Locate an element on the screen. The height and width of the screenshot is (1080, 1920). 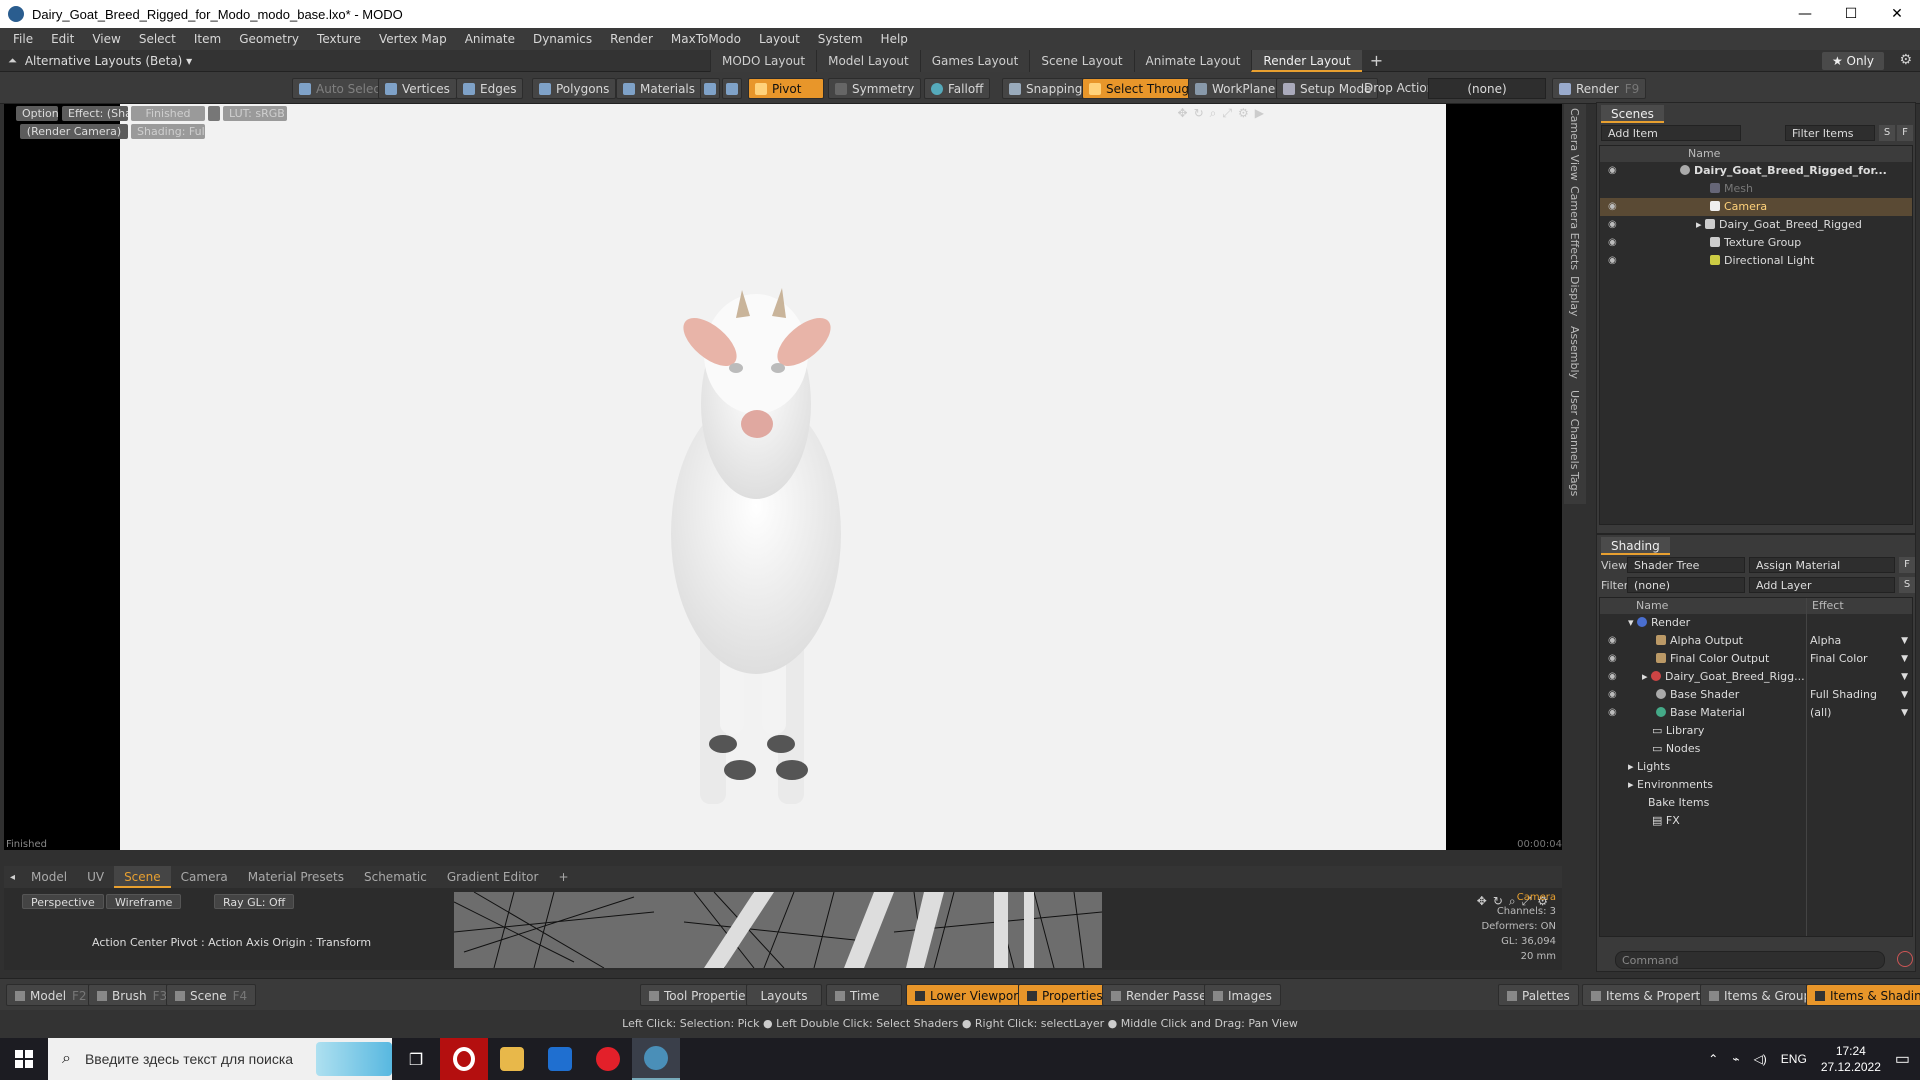
list-item: ▤ FX is located at coordinates (1756, 821).